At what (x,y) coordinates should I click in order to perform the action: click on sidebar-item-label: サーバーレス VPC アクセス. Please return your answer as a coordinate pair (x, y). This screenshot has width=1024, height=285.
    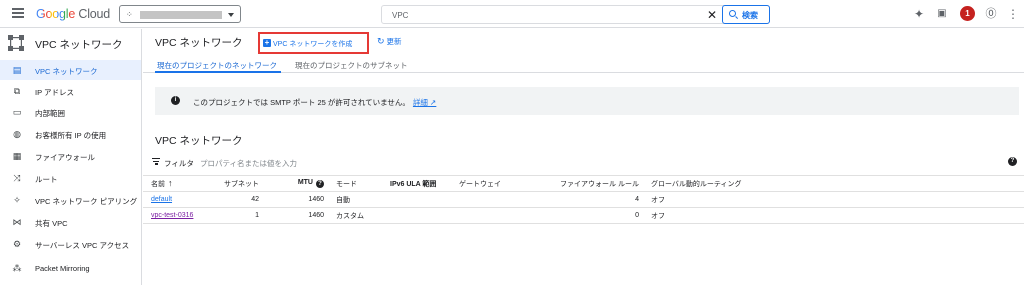
    Looking at the image, I should click on (82, 245).